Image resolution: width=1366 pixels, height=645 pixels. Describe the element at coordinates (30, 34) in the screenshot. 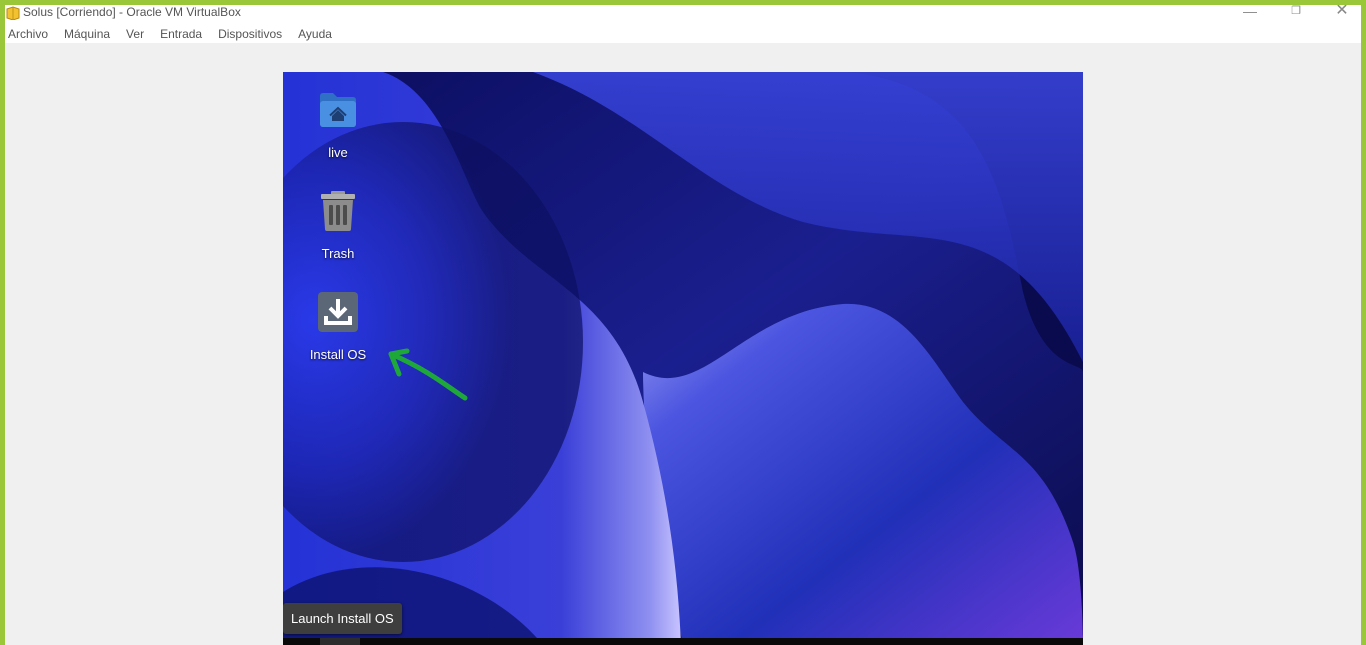

I see `menu-archivo: Archivo` at that location.